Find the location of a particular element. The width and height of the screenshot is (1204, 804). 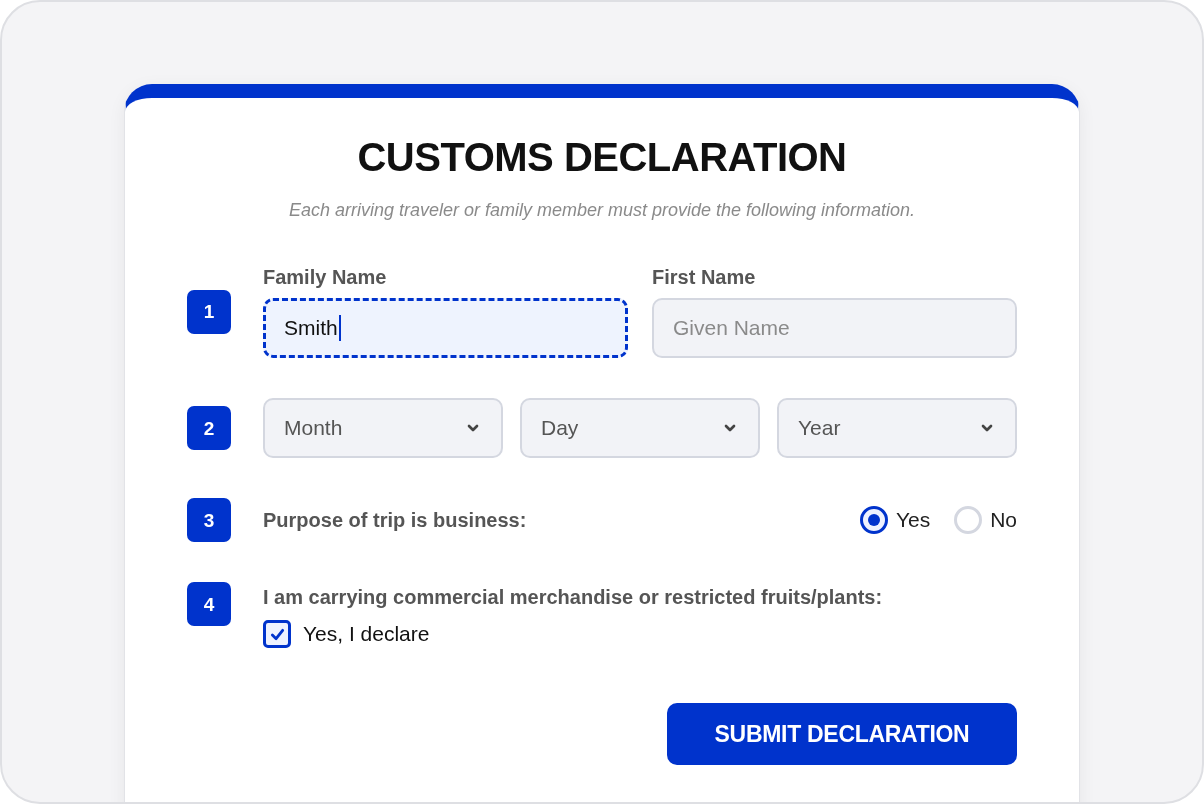

step-number: 2 is located at coordinates (209, 428).